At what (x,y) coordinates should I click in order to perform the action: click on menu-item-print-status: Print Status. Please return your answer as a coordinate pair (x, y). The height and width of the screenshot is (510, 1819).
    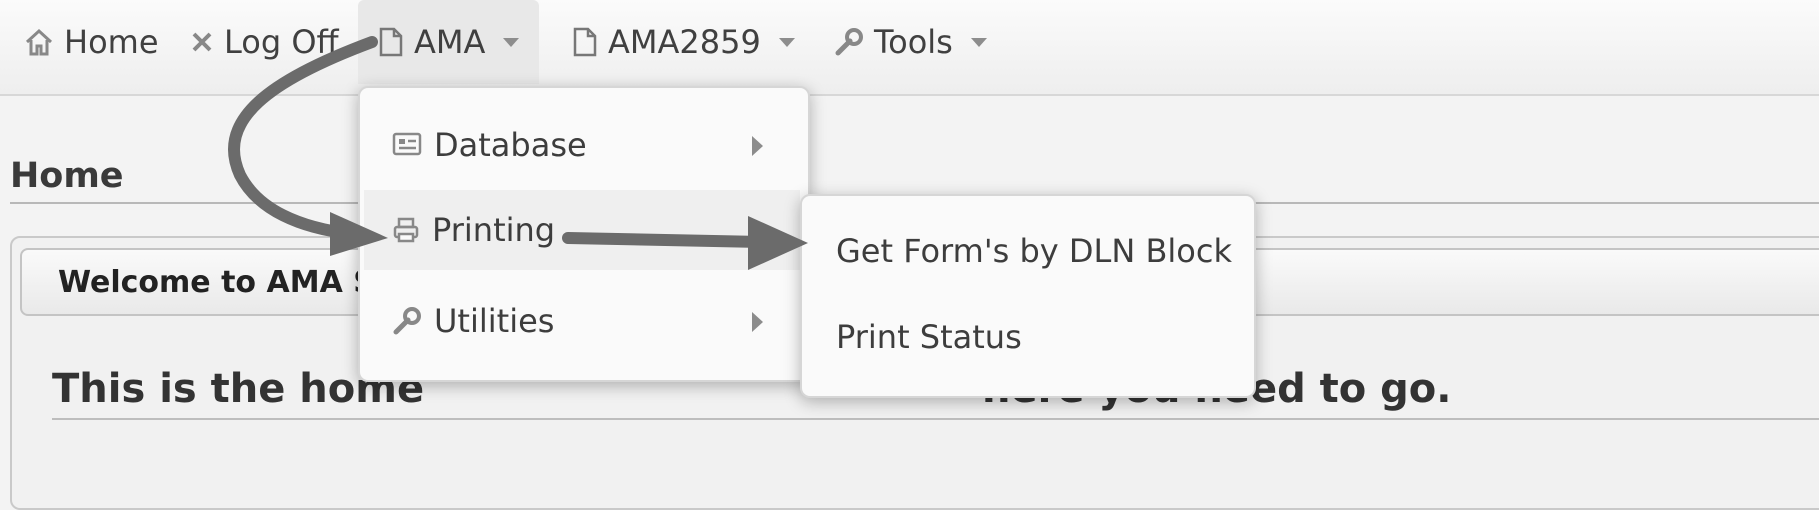
    Looking at the image, I should click on (929, 337).